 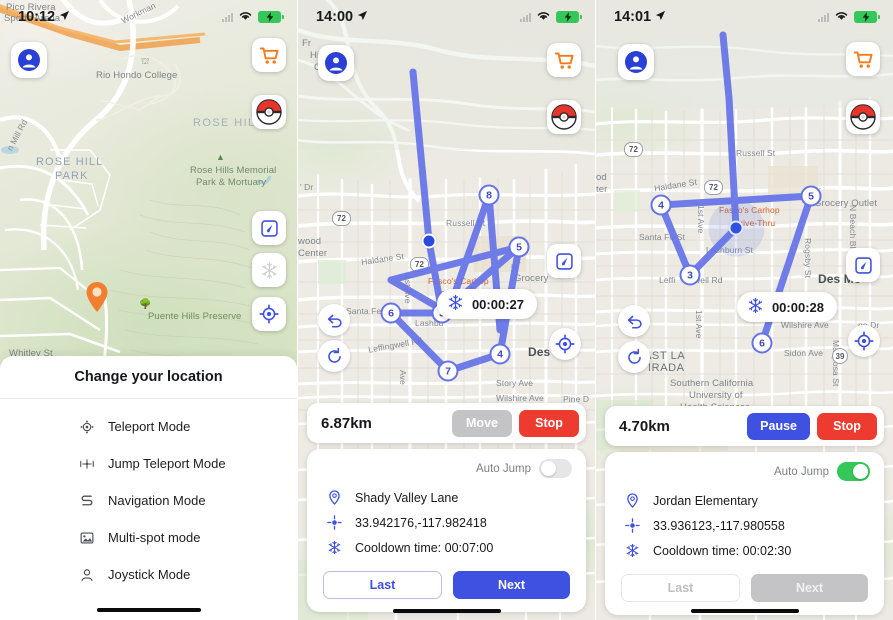 What do you see at coordinates (86, 574) in the screenshot?
I see `joystick-icon` at bounding box center [86, 574].